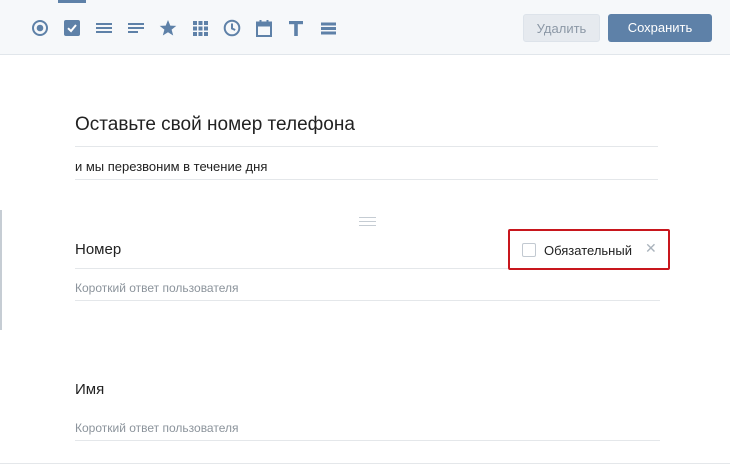 The height and width of the screenshot is (466, 730). What do you see at coordinates (98, 249) in the screenshot?
I see `question-title-phone: Номер` at bounding box center [98, 249].